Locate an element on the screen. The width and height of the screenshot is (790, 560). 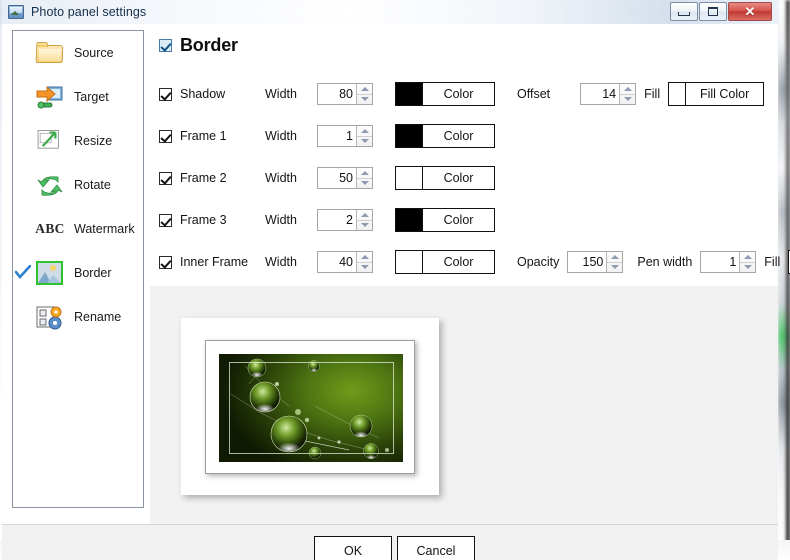
dialog-footer: OK Cancel is located at coordinates (390, 542).